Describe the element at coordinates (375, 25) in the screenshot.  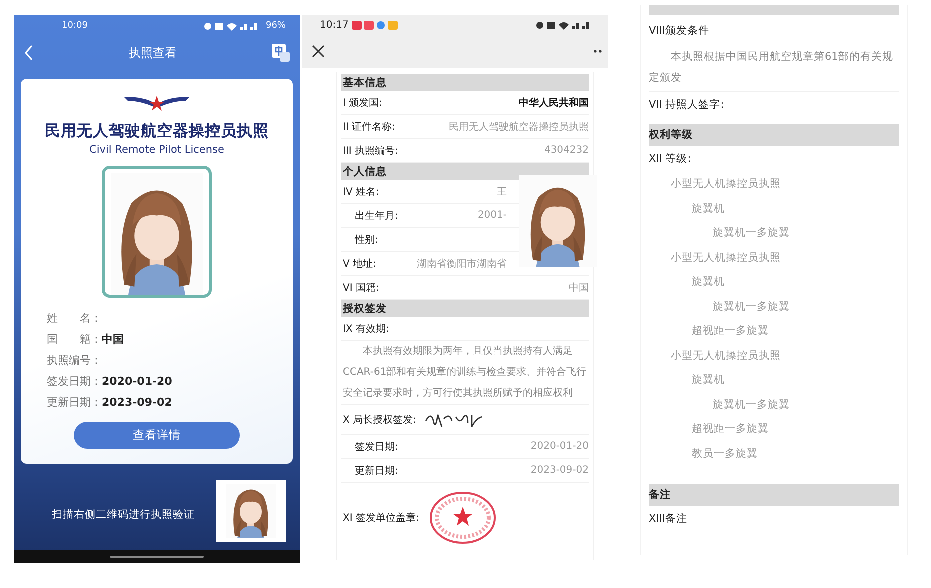
I see `notification-icons-drawing` at that location.